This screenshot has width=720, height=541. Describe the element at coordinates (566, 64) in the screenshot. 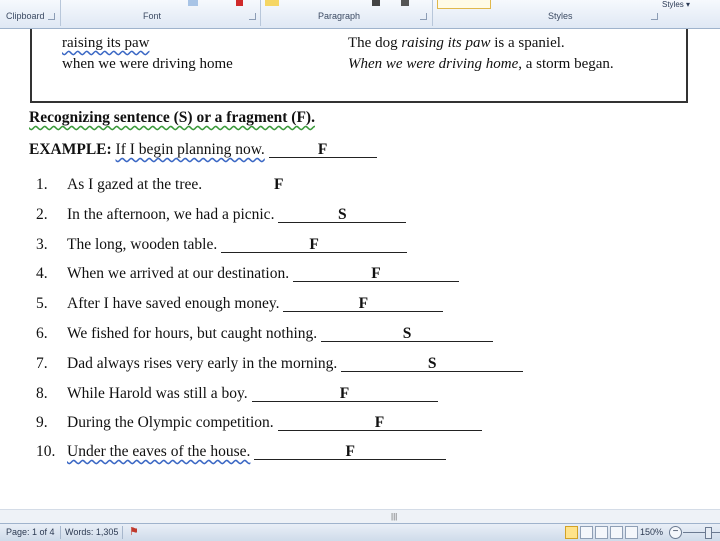

I see `sentence-text: , a storm began.` at that location.